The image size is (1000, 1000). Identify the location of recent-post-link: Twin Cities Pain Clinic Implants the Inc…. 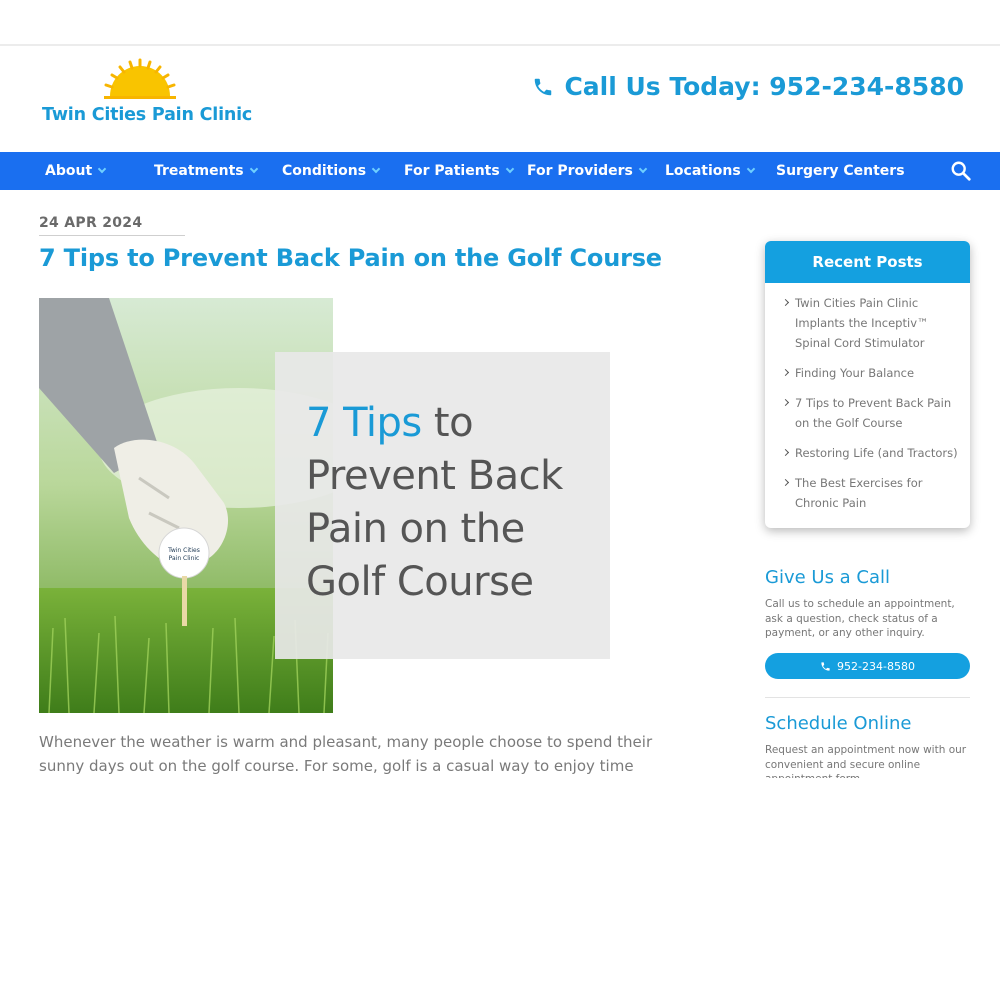
(870, 323).